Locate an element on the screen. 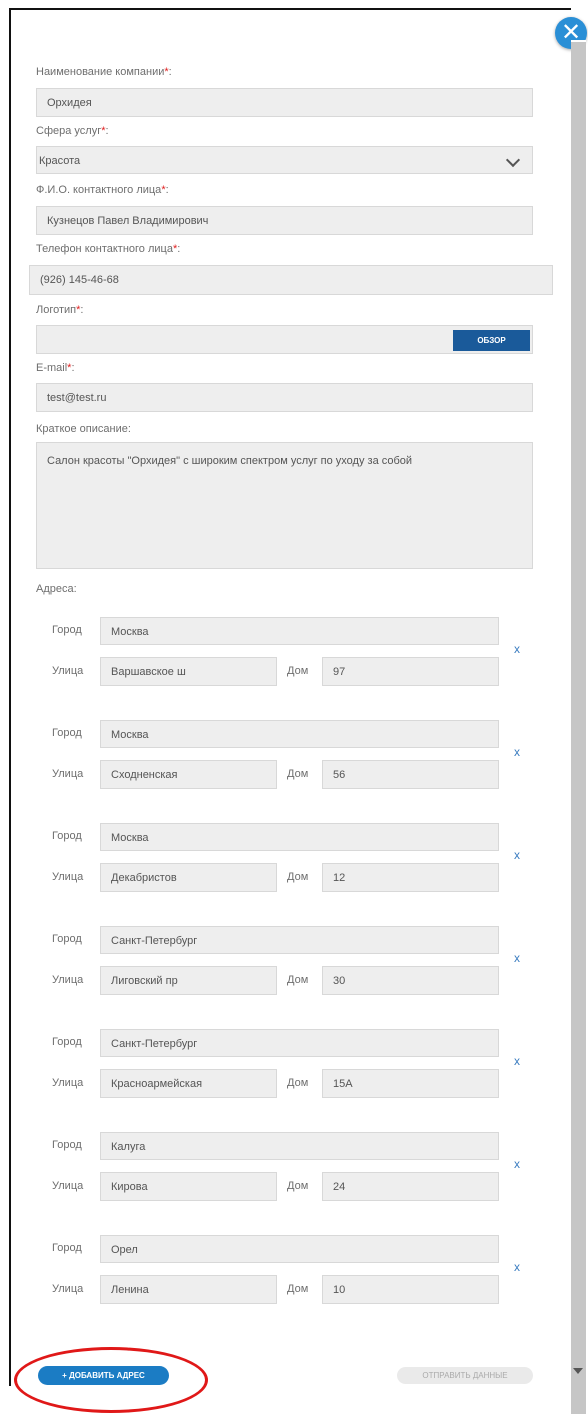 The image size is (588, 1414). street-input: Сходненская is located at coordinates (188, 774).